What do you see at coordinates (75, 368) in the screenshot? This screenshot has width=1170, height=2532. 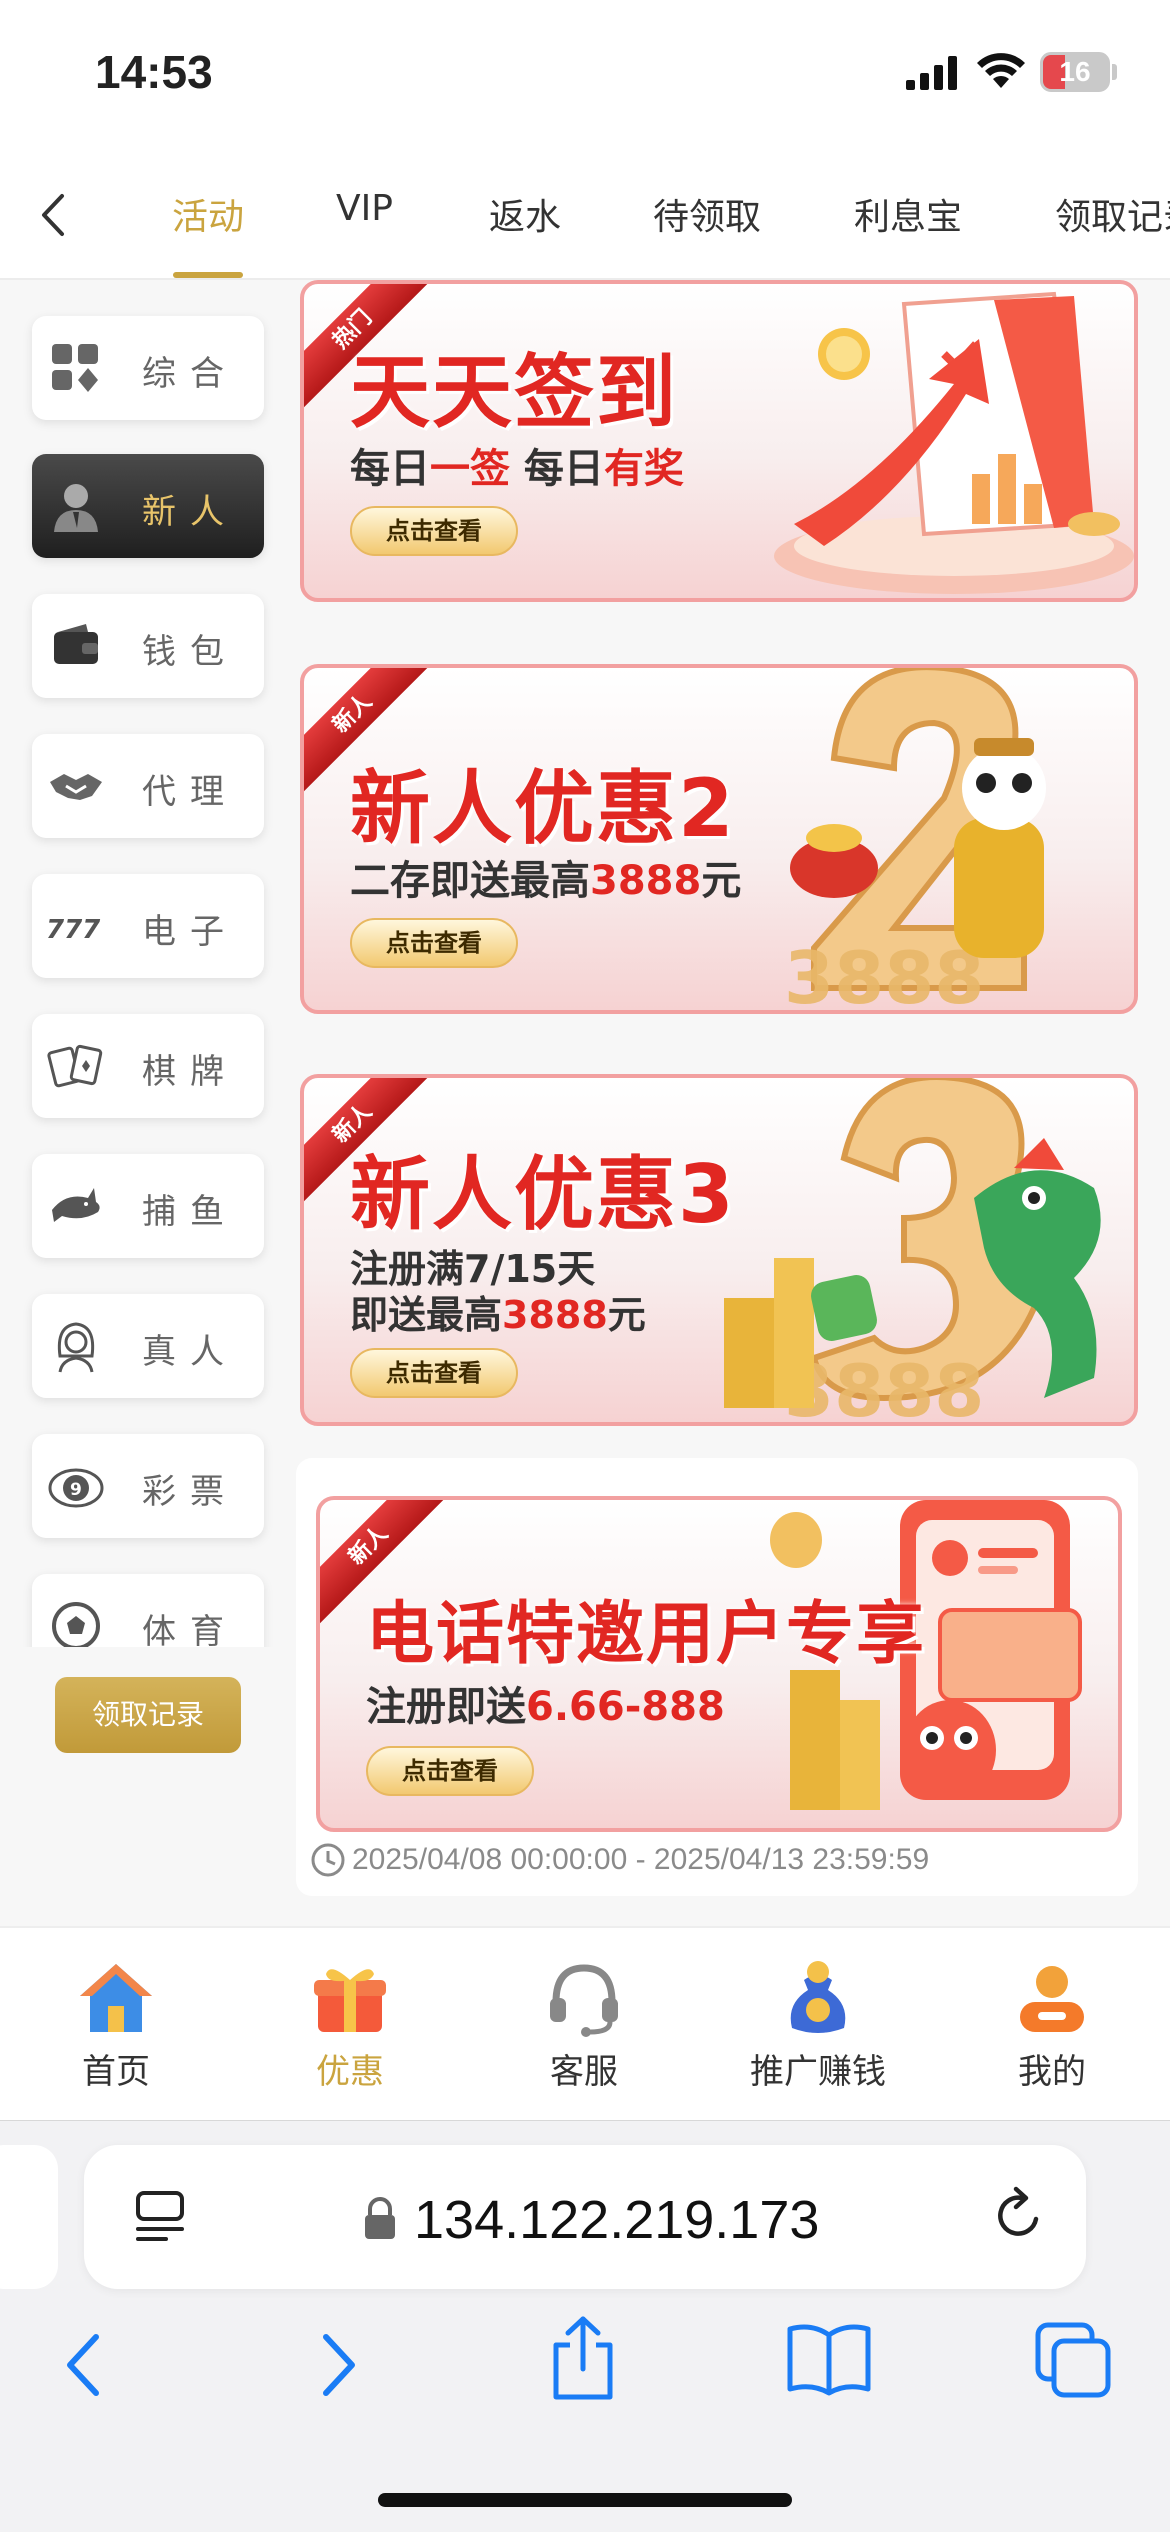 I see `grid-icon` at bounding box center [75, 368].